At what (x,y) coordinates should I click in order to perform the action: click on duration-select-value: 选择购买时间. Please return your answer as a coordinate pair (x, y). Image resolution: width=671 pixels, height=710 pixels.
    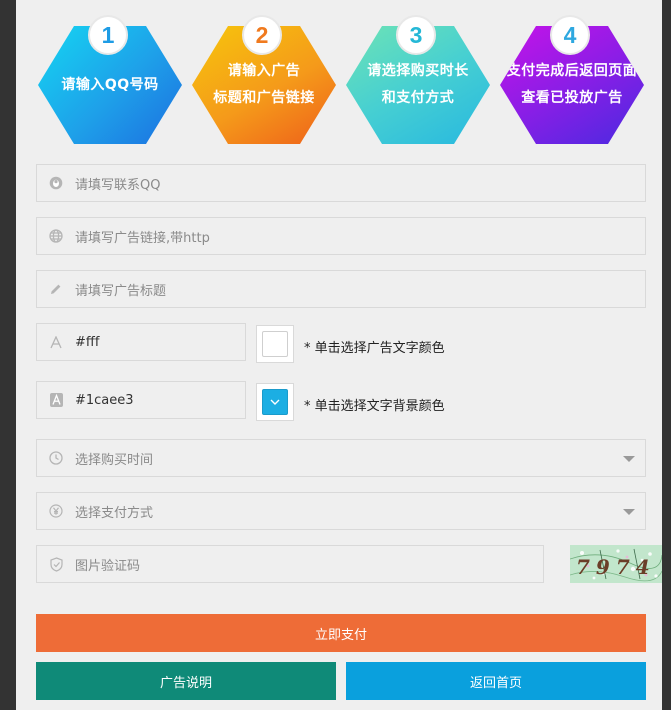
    Looking at the image, I should click on (114, 458).